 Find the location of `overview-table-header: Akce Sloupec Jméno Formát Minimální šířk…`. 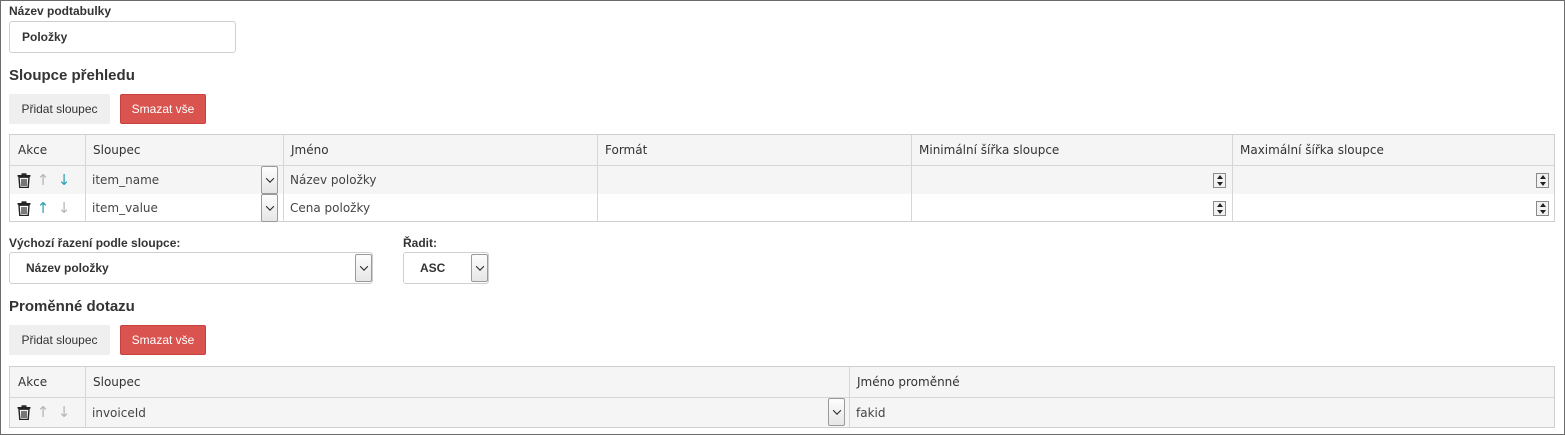

overview-table-header: Akce Sloupec Jméno Formát Minimální šířk… is located at coordinates (782, 150).